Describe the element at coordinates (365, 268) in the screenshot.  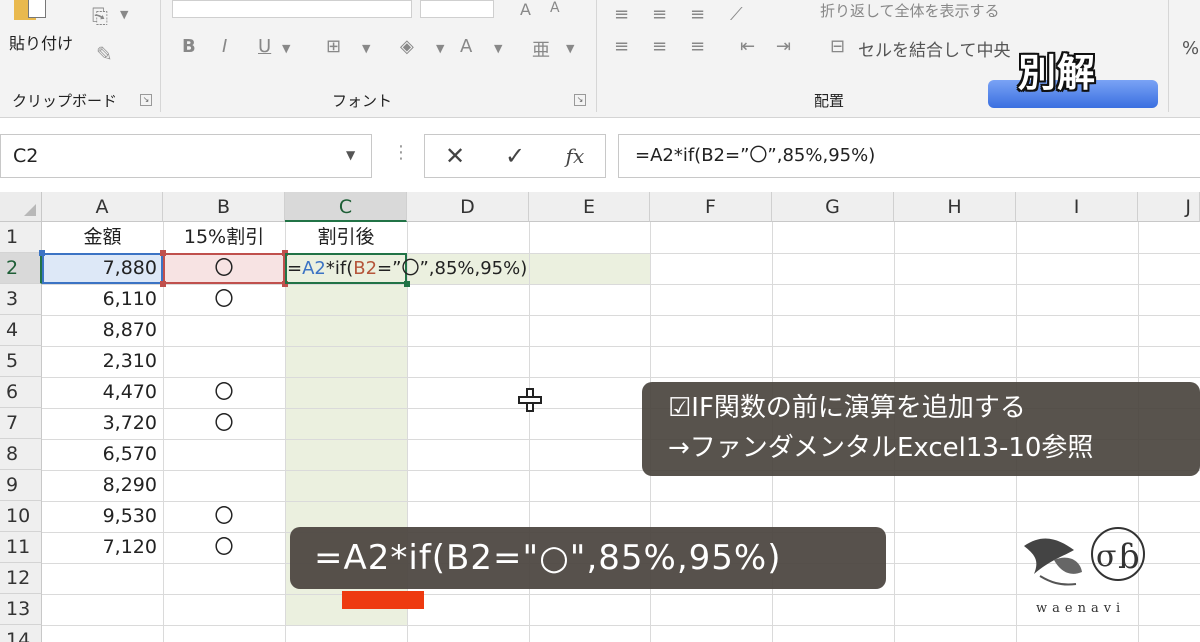
I see `formula-ref-b2: B2` at that location.